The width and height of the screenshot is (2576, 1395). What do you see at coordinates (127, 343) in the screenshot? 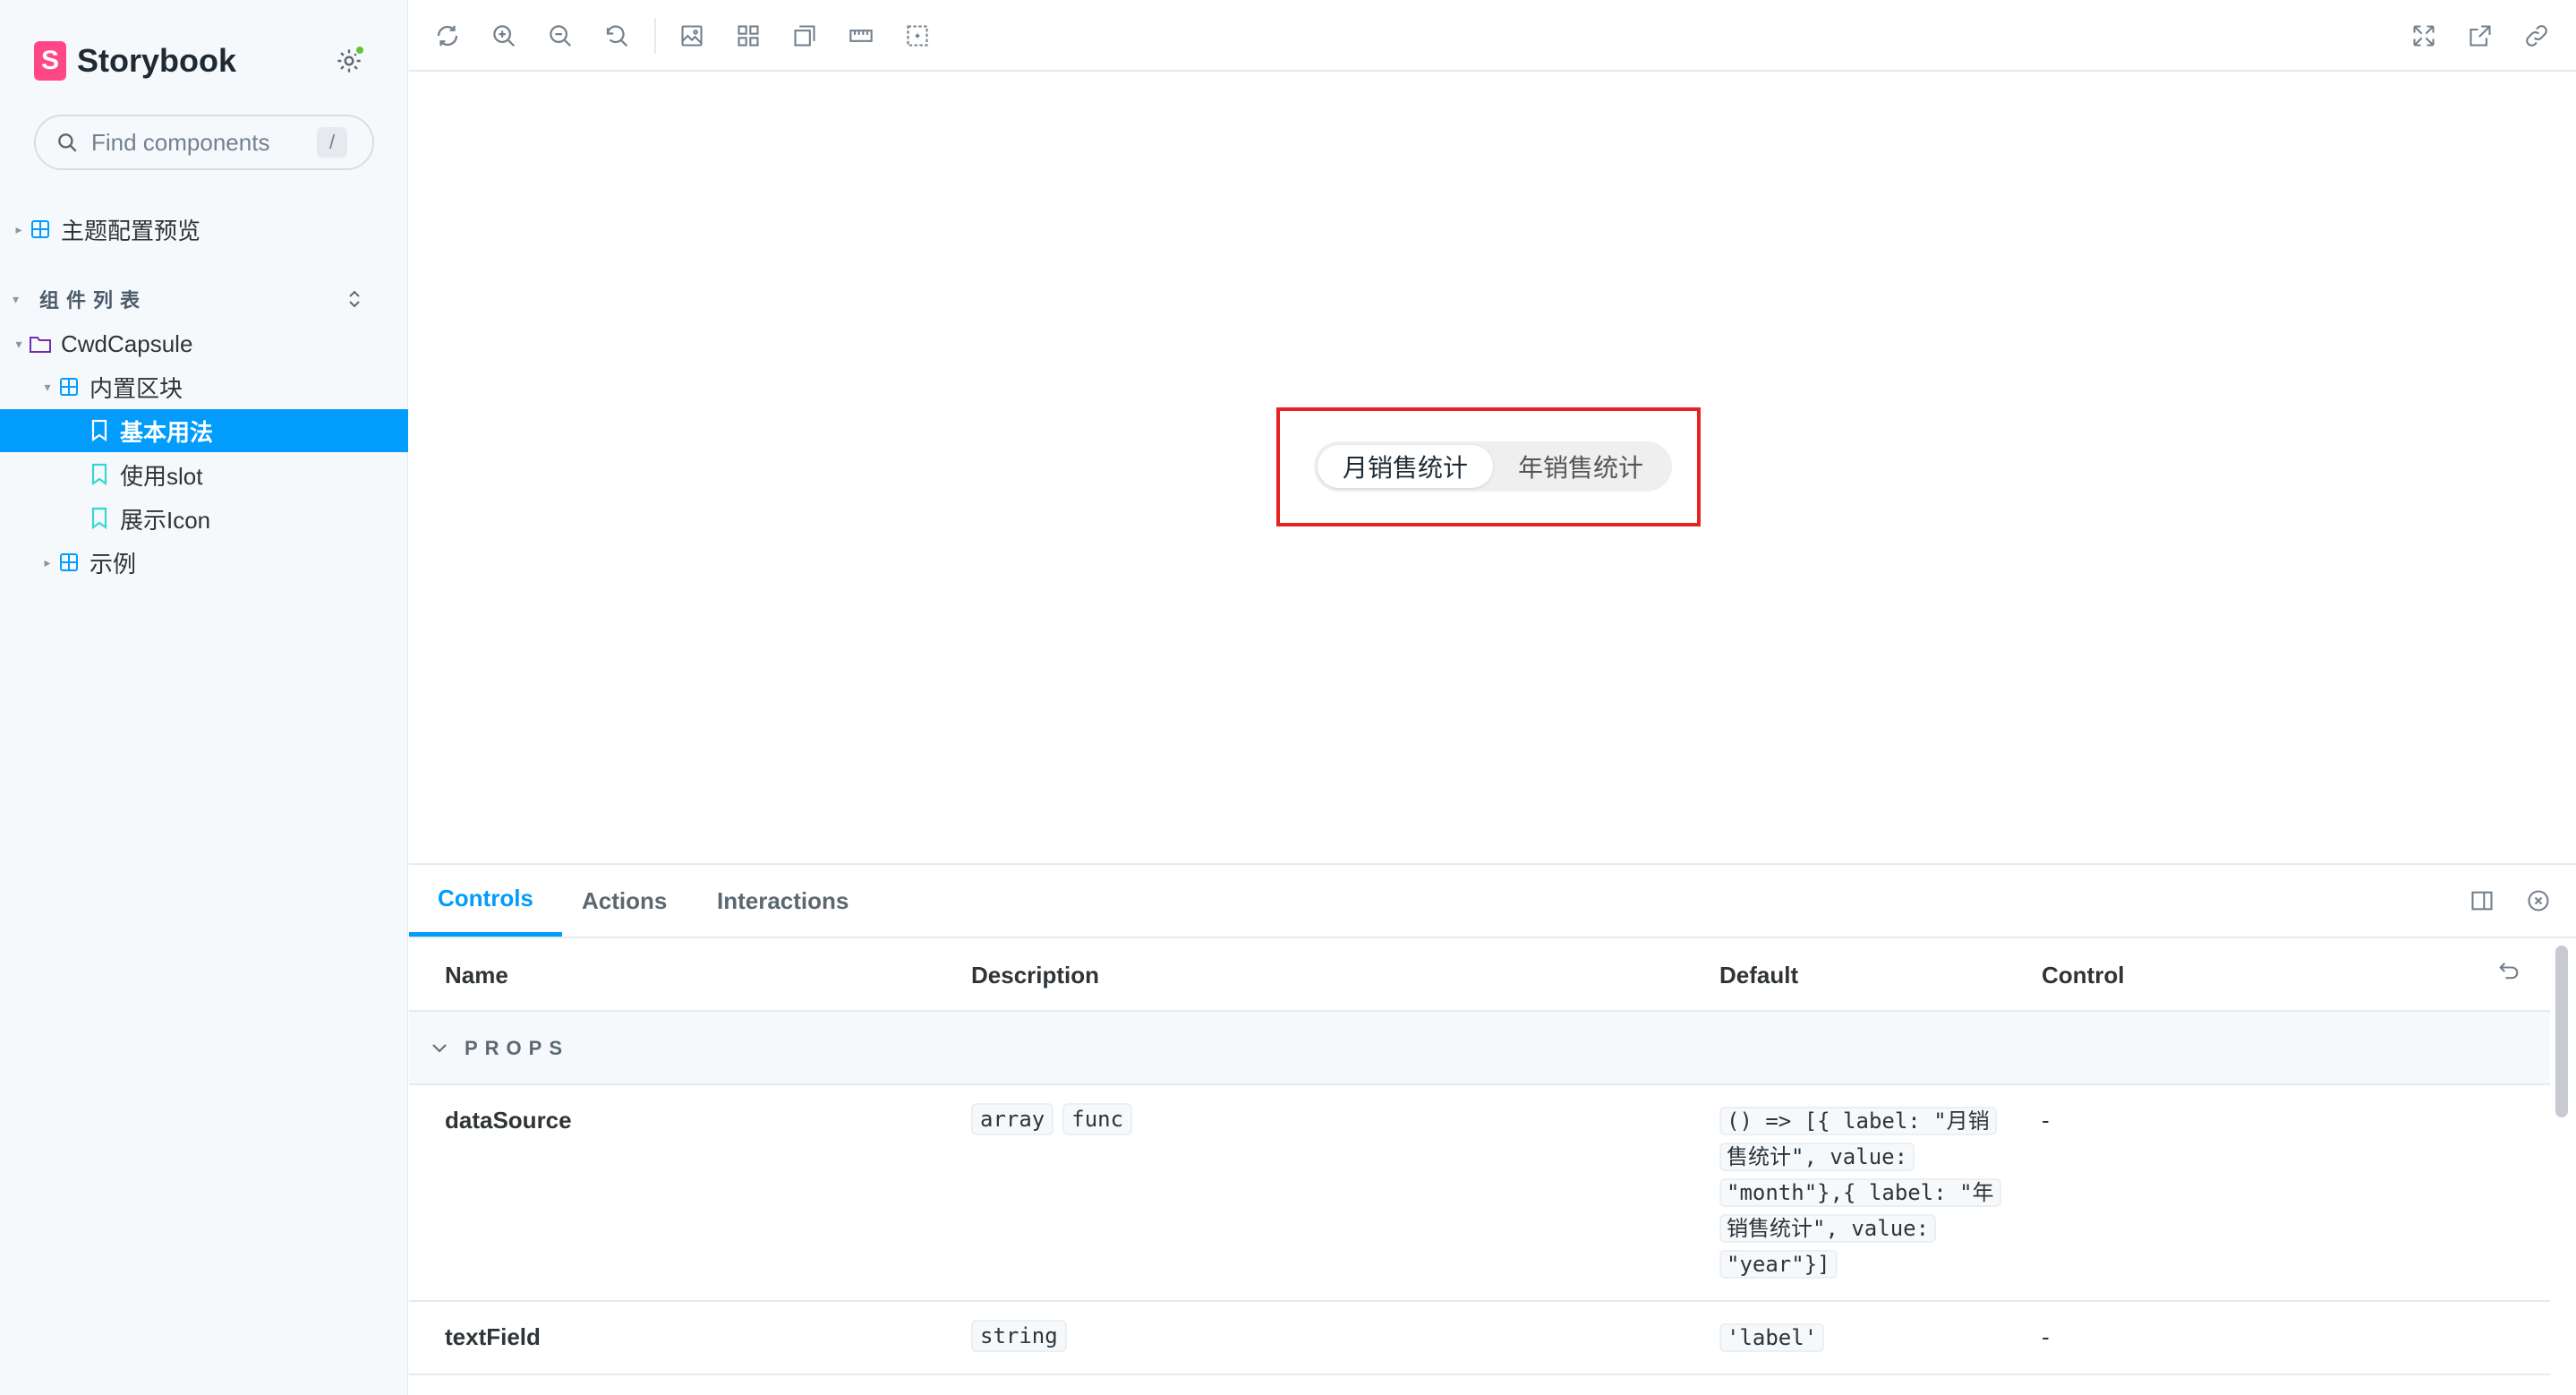
I see `sidebar-item-label: CwdCapsule` at bounding box center [127, 343].